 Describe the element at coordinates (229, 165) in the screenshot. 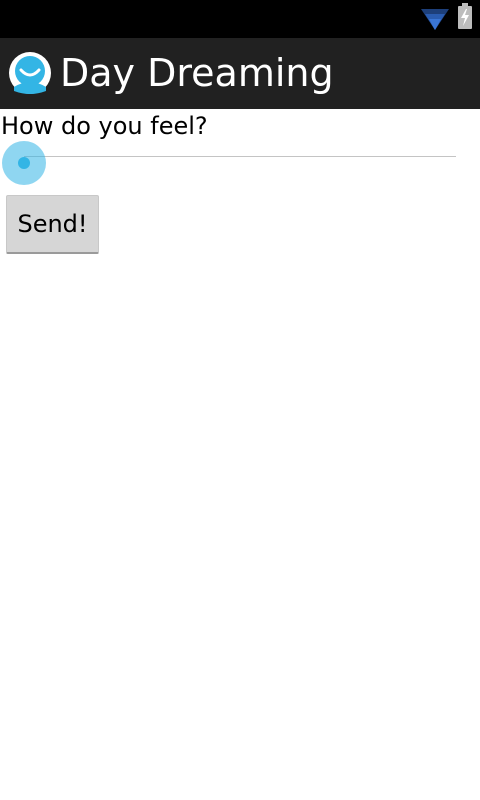

I see `feel-slider` at that location.